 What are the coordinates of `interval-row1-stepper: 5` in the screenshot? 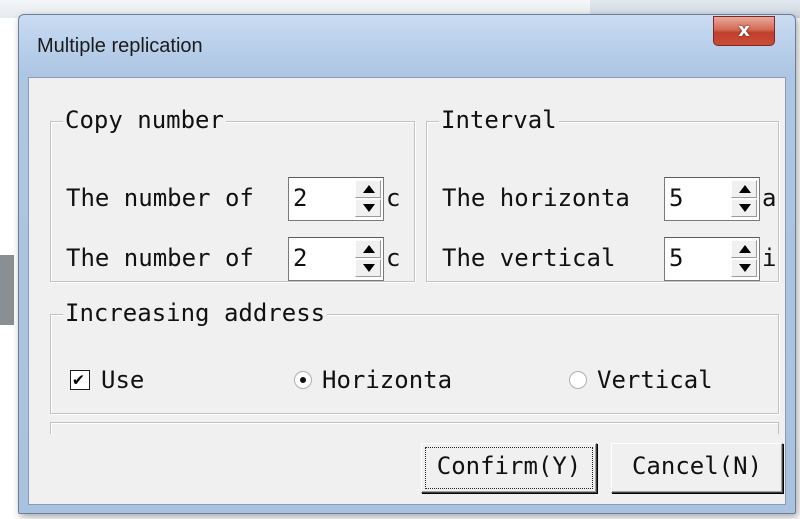 It's located at (712, 199).